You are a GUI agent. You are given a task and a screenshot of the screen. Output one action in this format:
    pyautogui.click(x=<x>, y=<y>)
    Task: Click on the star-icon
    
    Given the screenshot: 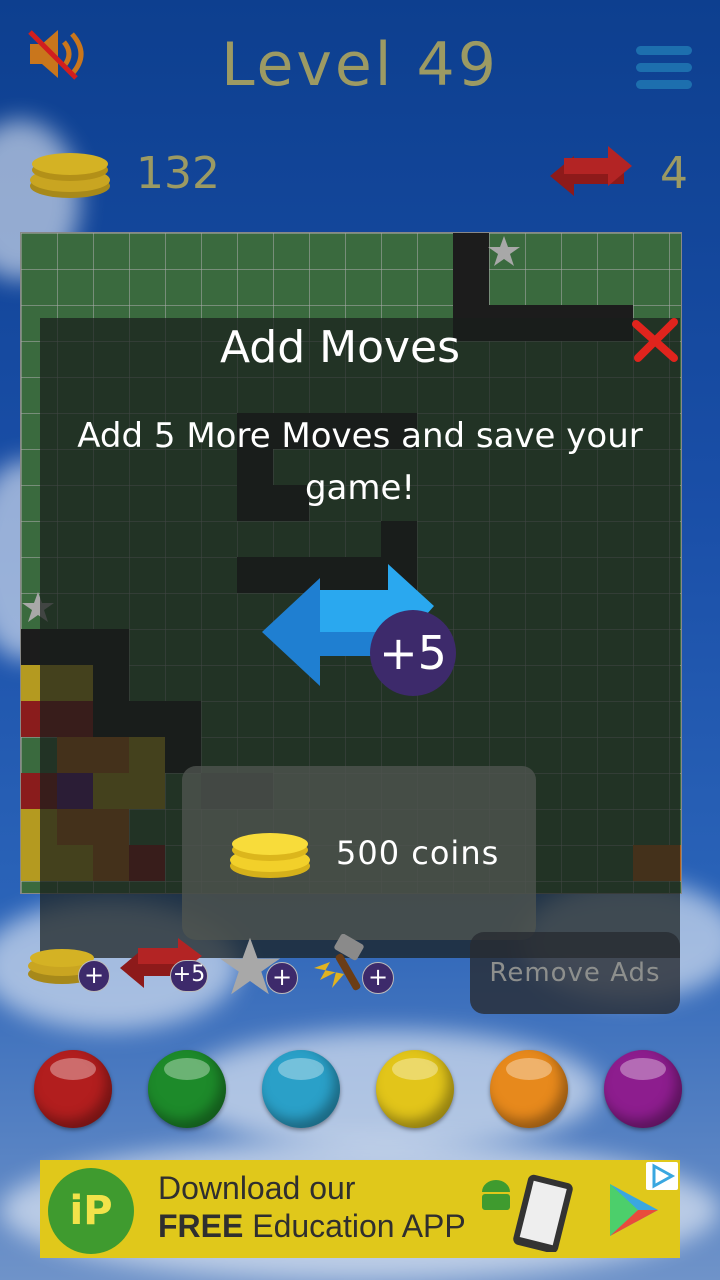 What is the action you would take?
    pyautogui.click(x=504, y=251)
    